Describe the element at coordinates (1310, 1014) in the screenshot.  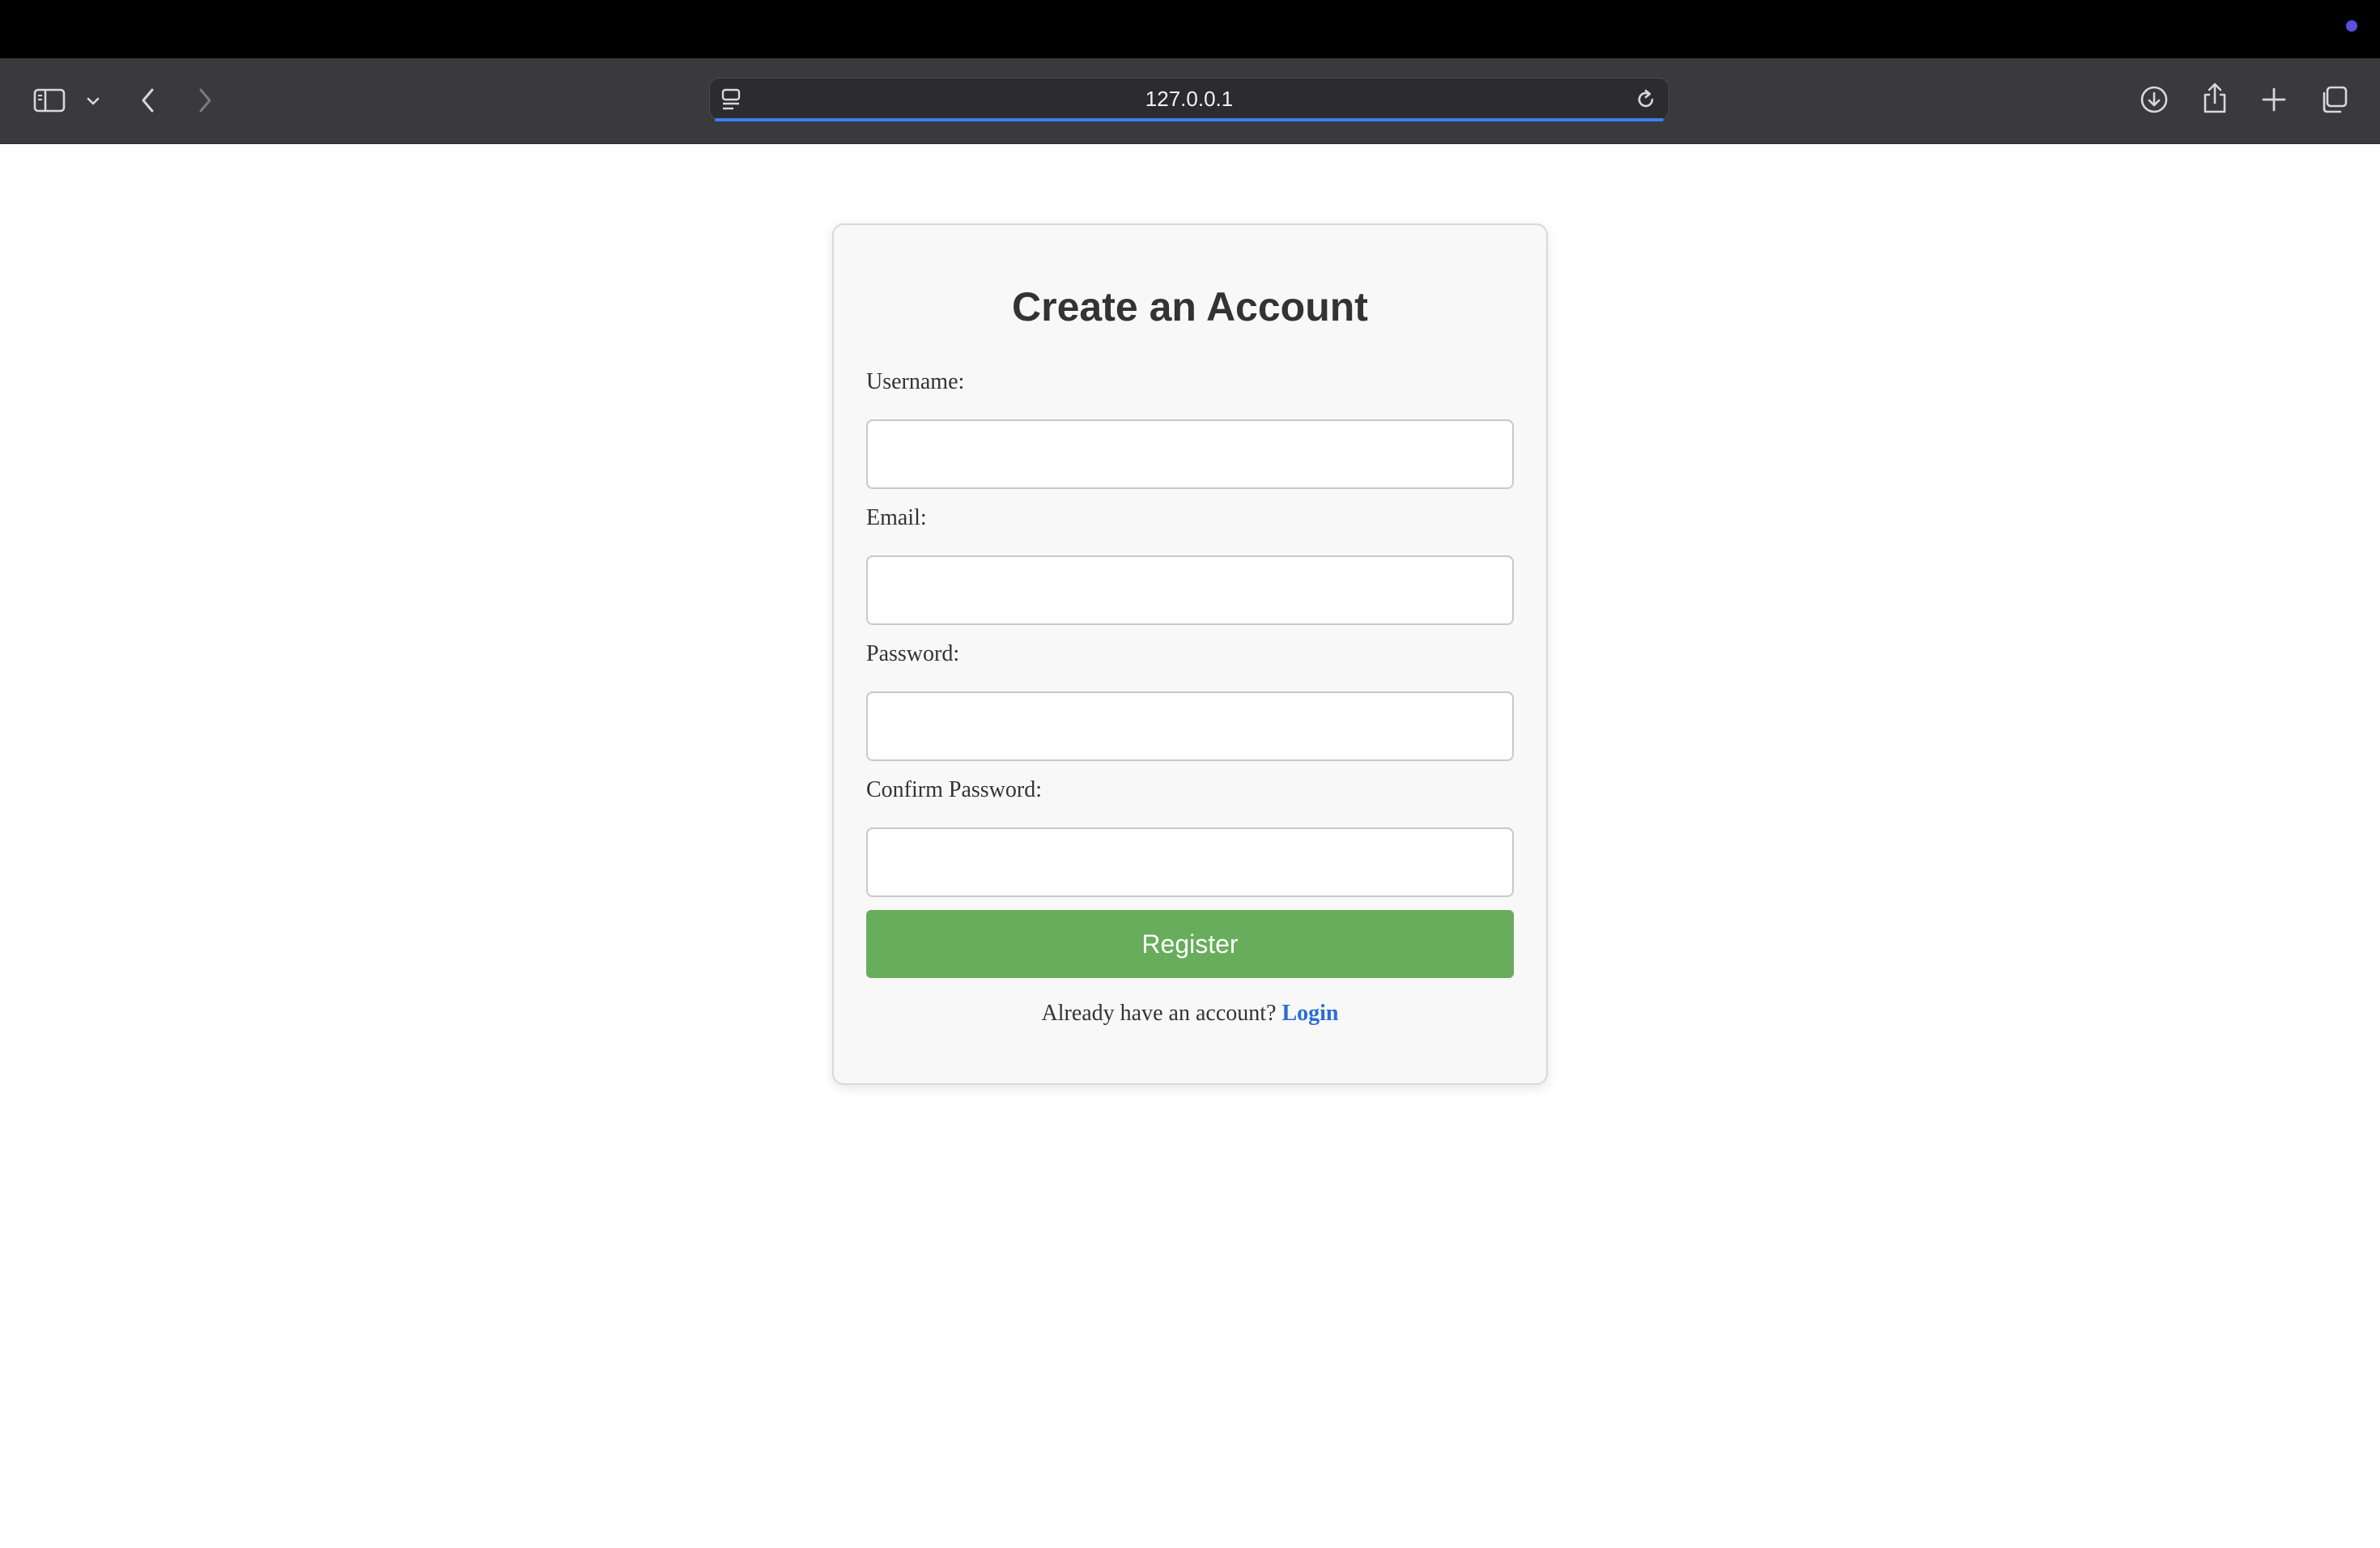
I see `login-link: Login` at that location.